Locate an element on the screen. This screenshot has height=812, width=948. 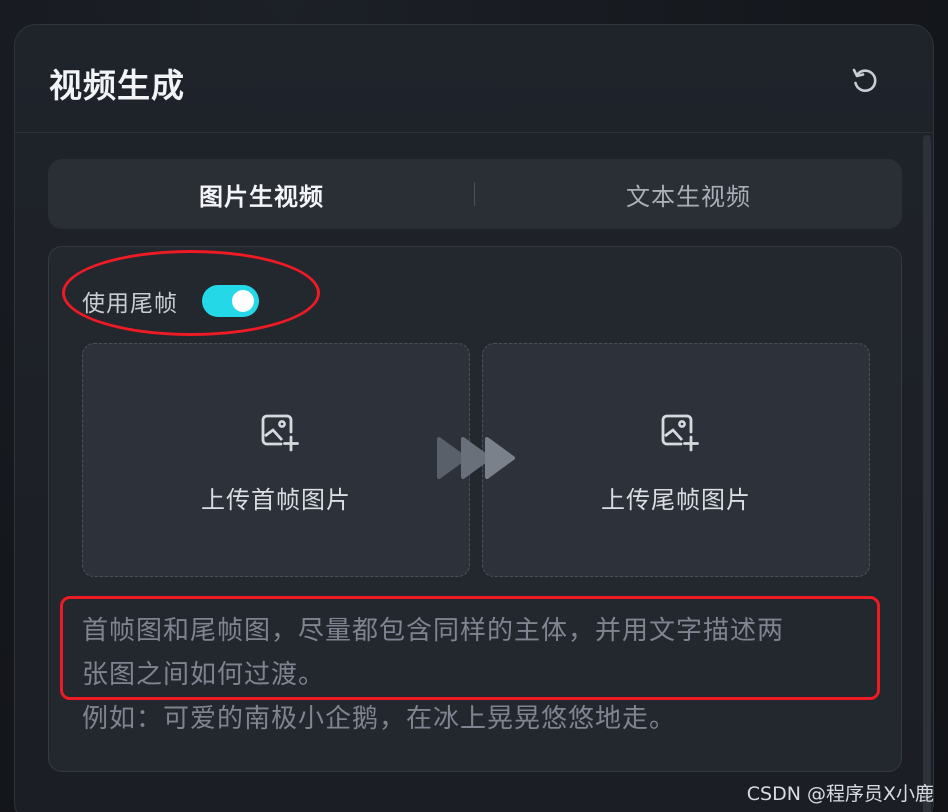
mode-tabs: 图片生视频 文本生视频 is located at coordinates (475, 194).